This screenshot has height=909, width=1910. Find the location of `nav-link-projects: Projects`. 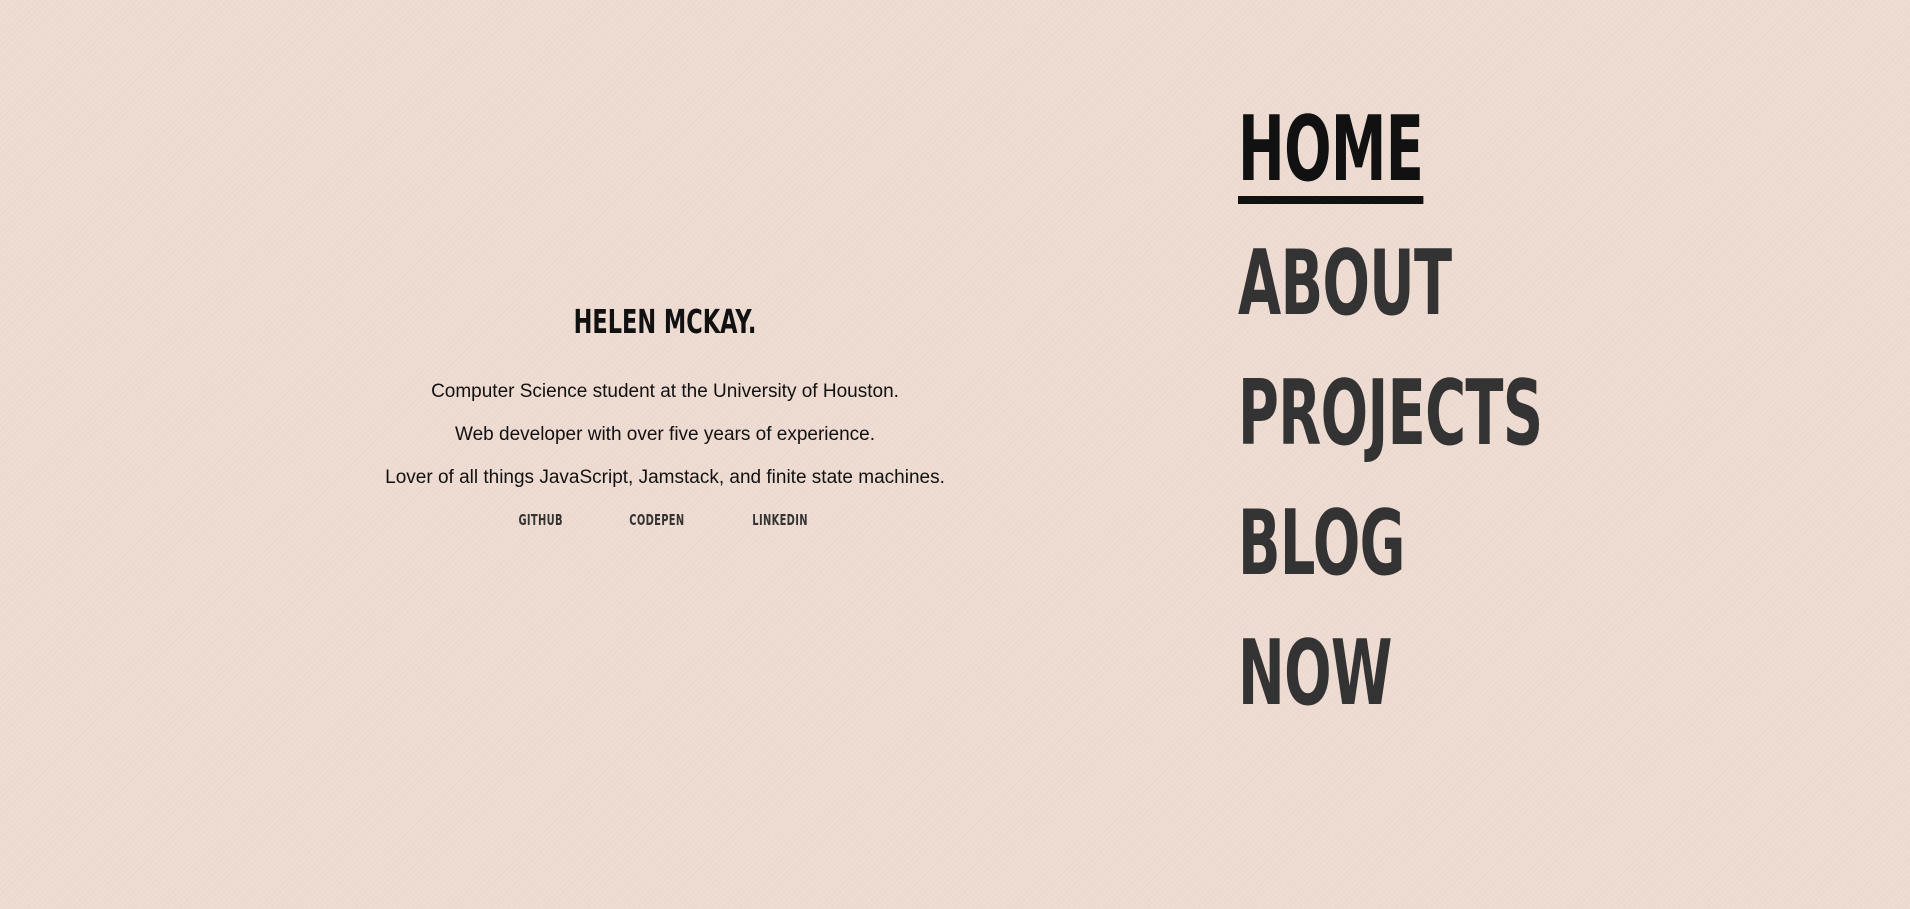

nav-link-projects: Projects is located at coordinates (1390, 414).